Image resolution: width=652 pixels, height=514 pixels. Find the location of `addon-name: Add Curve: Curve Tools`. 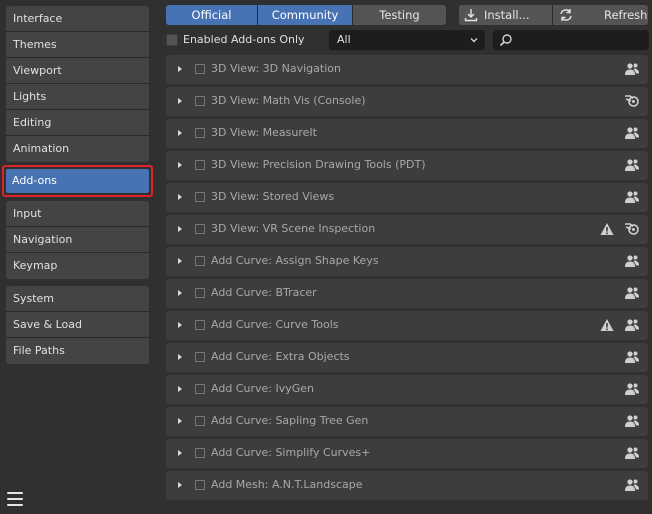

addon-name: Add Curve: Curve Tools is located at coordinates (275, 324).